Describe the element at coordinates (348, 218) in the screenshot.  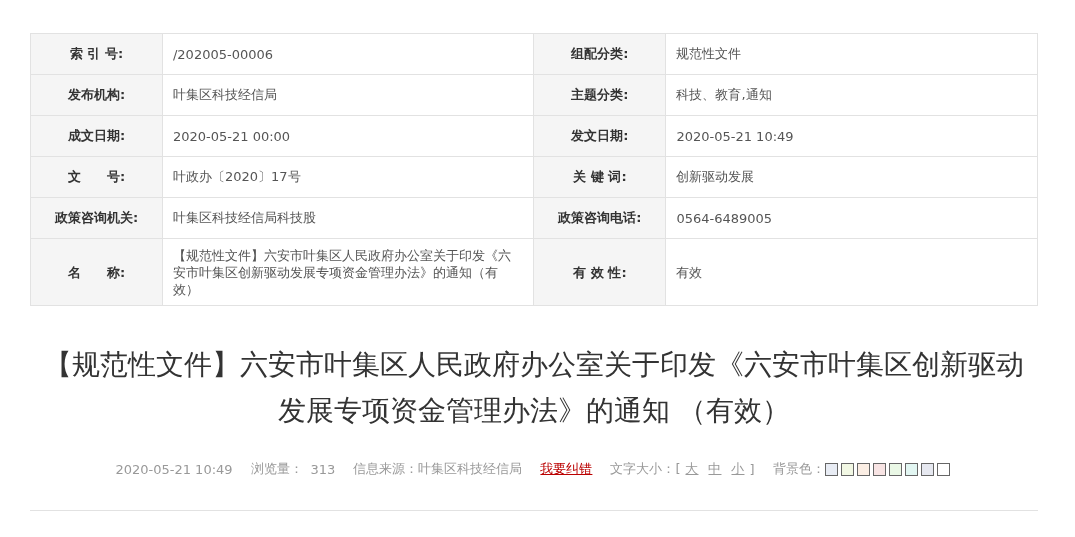
I see `field-value: 叶集区科技经信局科技股` at that location.